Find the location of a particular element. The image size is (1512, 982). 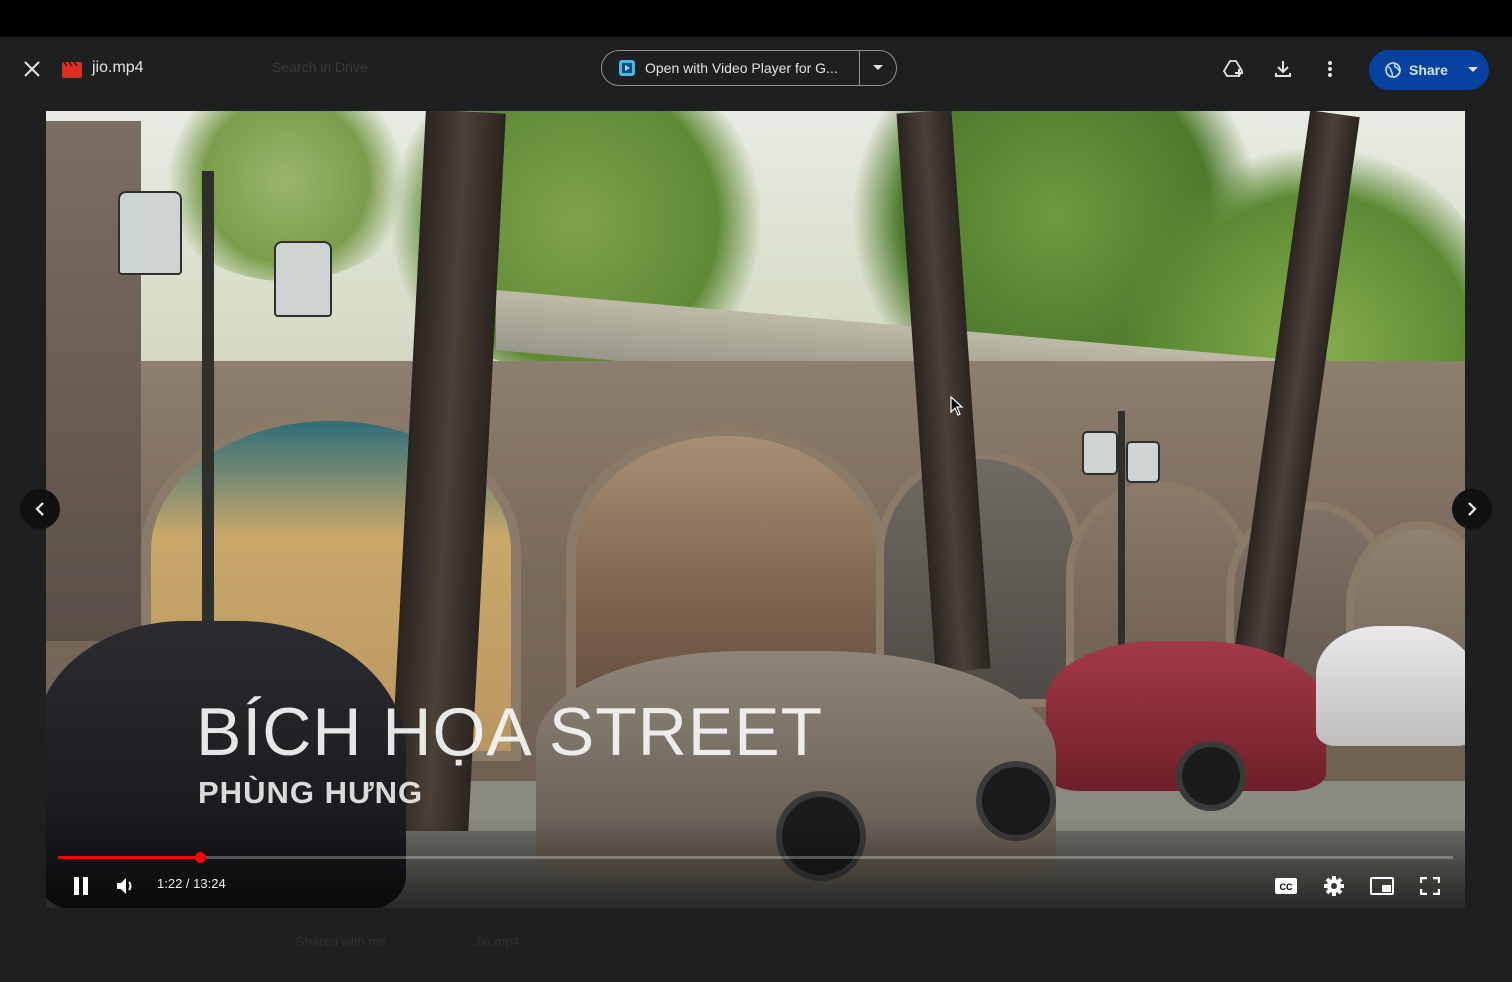

globe-icon is located at coordinates (1393, 70).